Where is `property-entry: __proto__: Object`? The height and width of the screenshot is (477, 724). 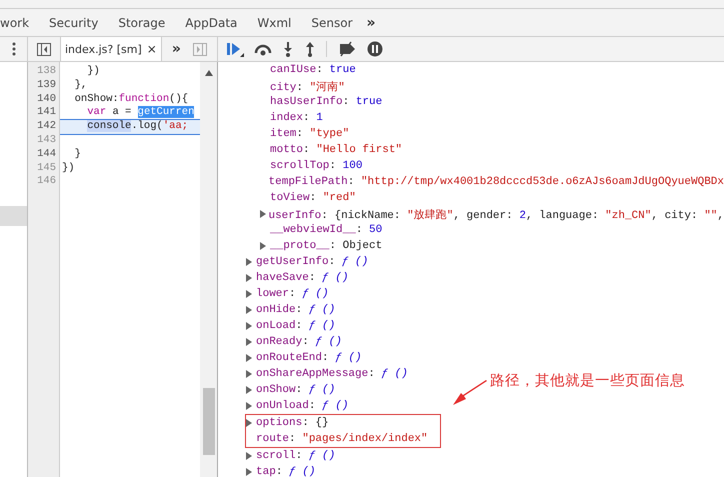
property-entry: __proto__: Object is located at coordinates (326, 246).